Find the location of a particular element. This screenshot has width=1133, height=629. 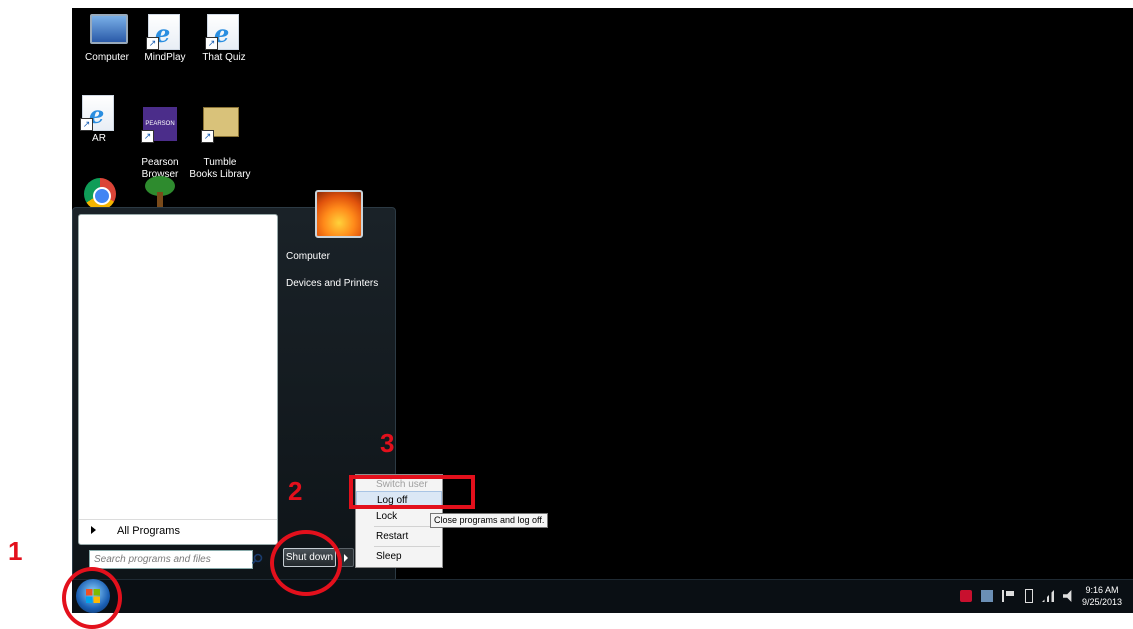

pearson-icon: PEARSON ↗ is located at coordinates (159, 125).